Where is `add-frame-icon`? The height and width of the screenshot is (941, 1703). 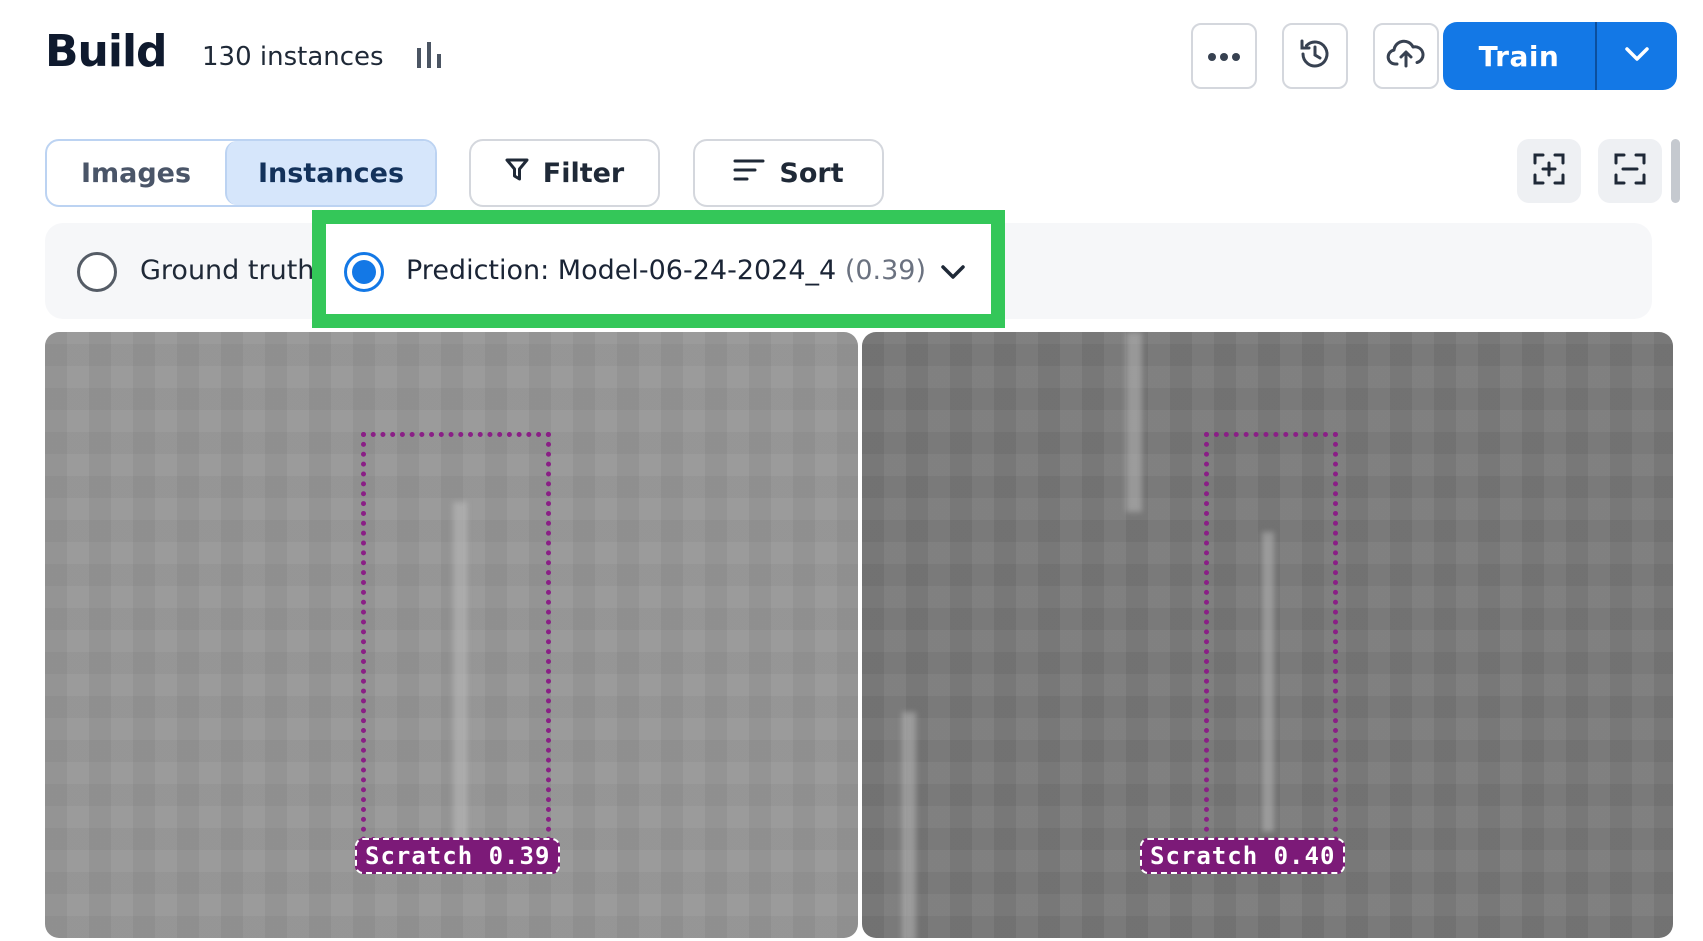
add-frame-icon is located at coordinates (1549, 171).